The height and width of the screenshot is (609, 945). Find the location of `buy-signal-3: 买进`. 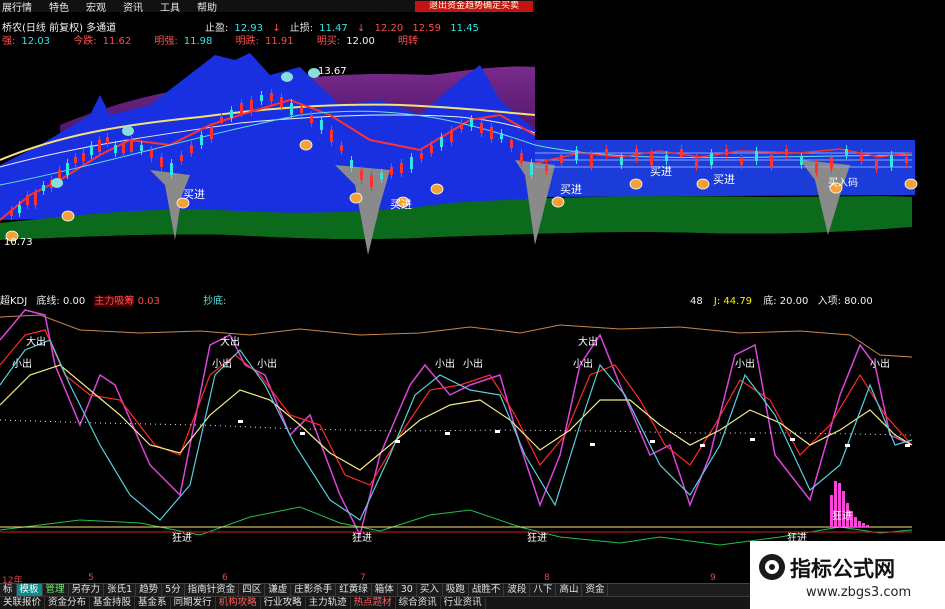

buy-signal-3: 买进 is located at coordinates (571, 189).